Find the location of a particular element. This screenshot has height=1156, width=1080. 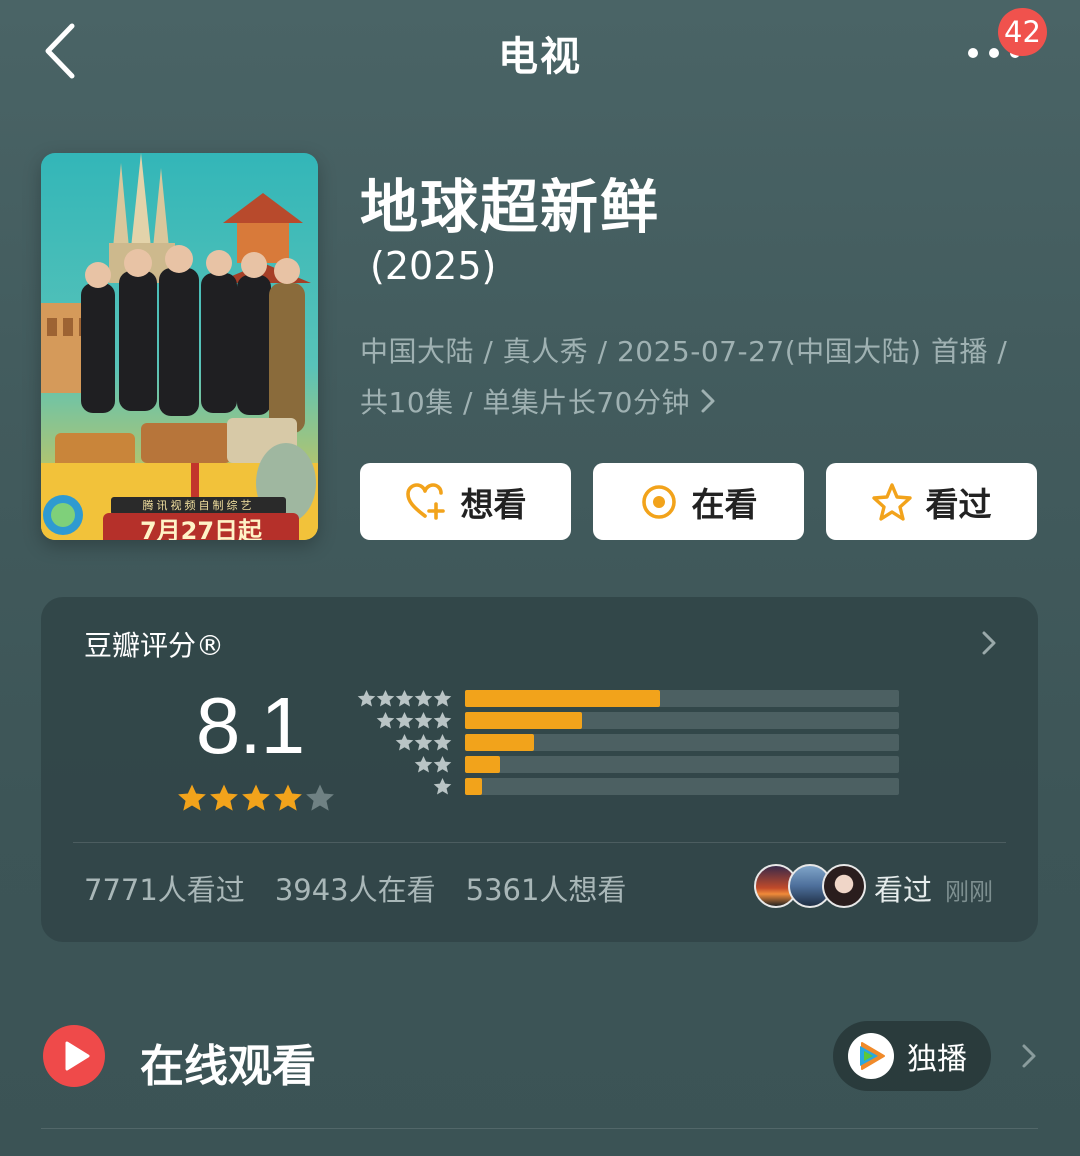

want-to-watch-label: 想看 is located at coordinates (493, 504).